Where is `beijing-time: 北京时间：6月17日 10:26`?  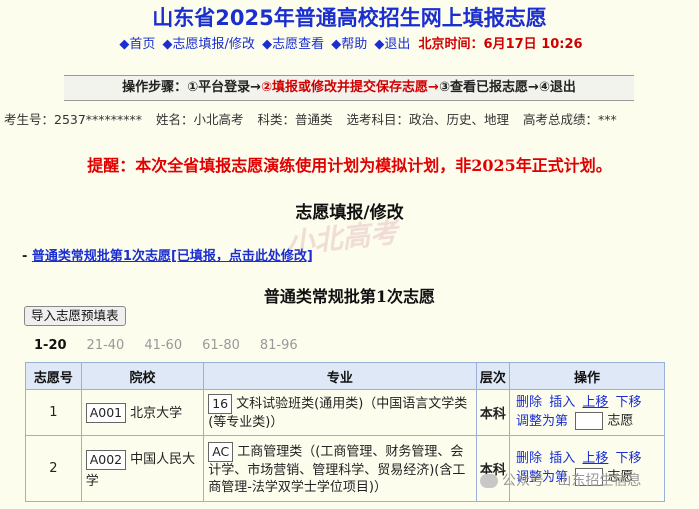
beijing-time: 北京时间：6月17日 10:26 is located at coordinates (500, 44).